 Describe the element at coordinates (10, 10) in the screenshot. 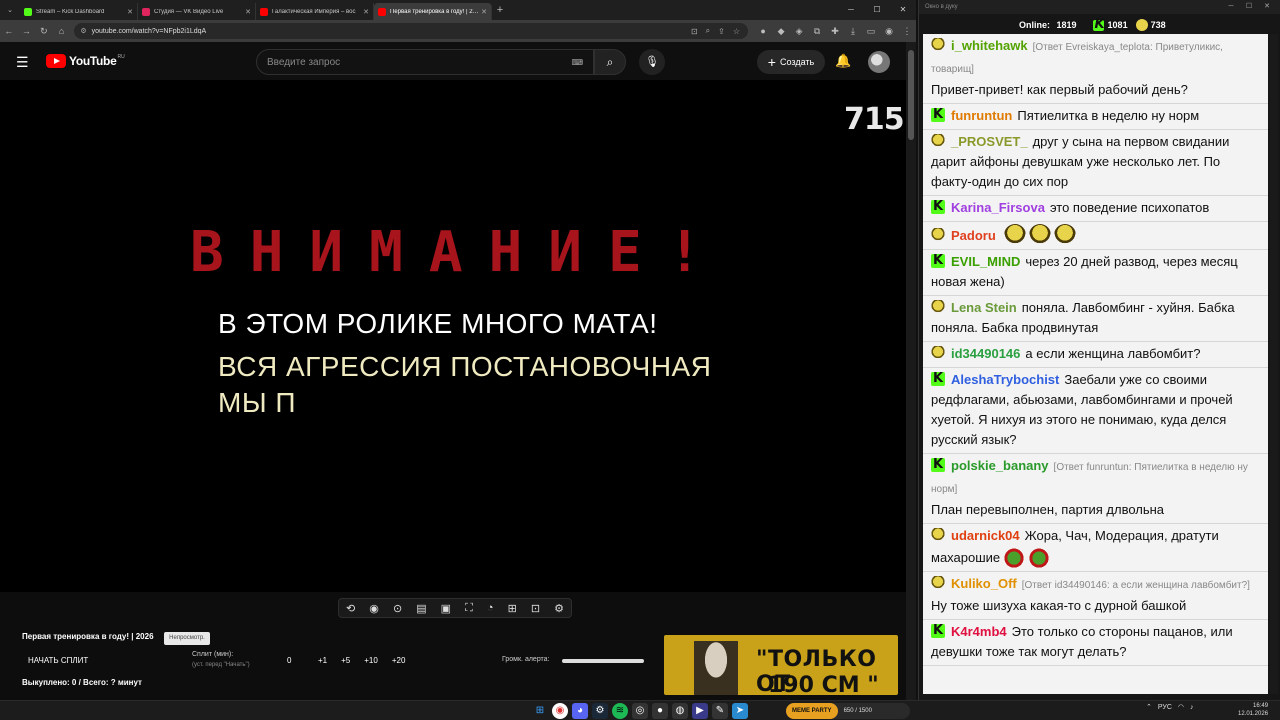

I see `tab-search-icon: ⌄` at that location.